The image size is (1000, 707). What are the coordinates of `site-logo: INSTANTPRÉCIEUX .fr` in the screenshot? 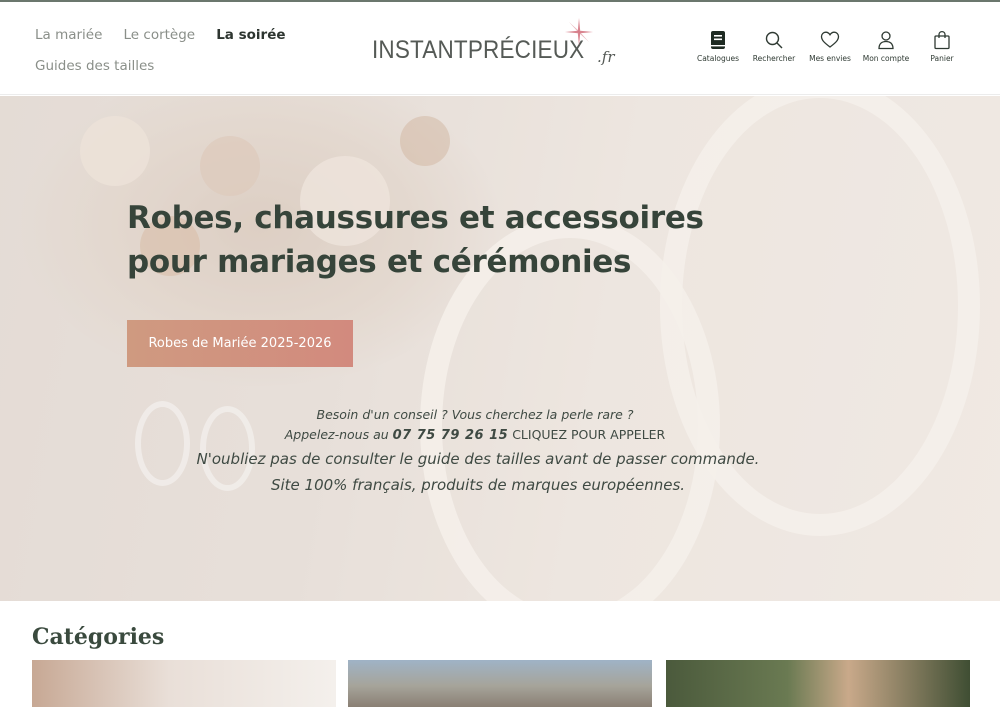 It's located at (502, 46).